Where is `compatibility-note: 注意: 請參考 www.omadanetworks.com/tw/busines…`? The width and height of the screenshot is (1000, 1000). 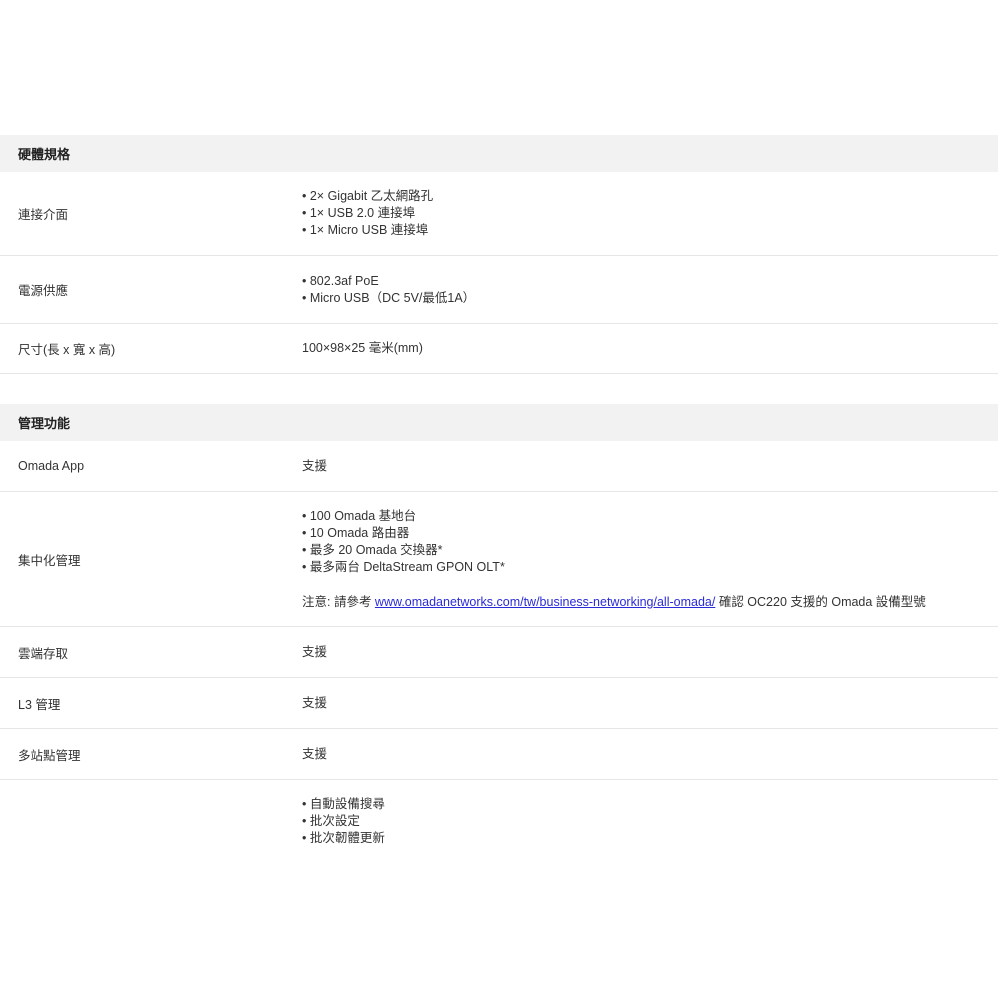
compatibility-note: 注意: 請參考 www.omadanetworks.com/tw/busines… is located at coordinates (650, 602).